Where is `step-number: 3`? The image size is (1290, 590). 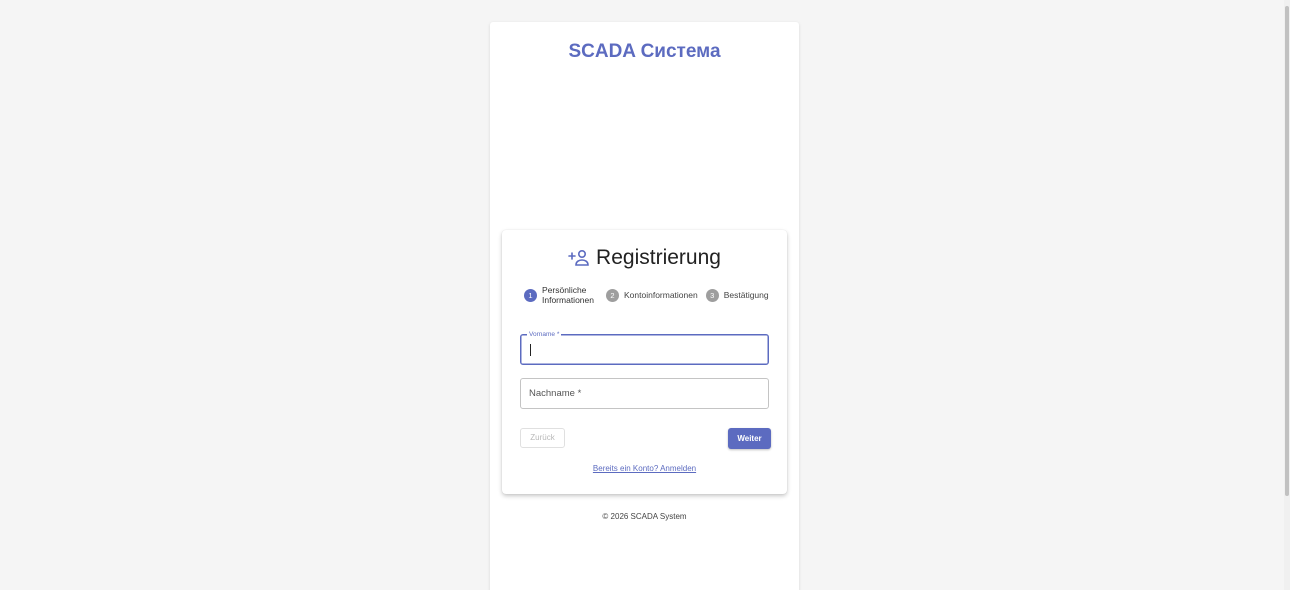 step-number: 3 is located at coordinates (712, 295).